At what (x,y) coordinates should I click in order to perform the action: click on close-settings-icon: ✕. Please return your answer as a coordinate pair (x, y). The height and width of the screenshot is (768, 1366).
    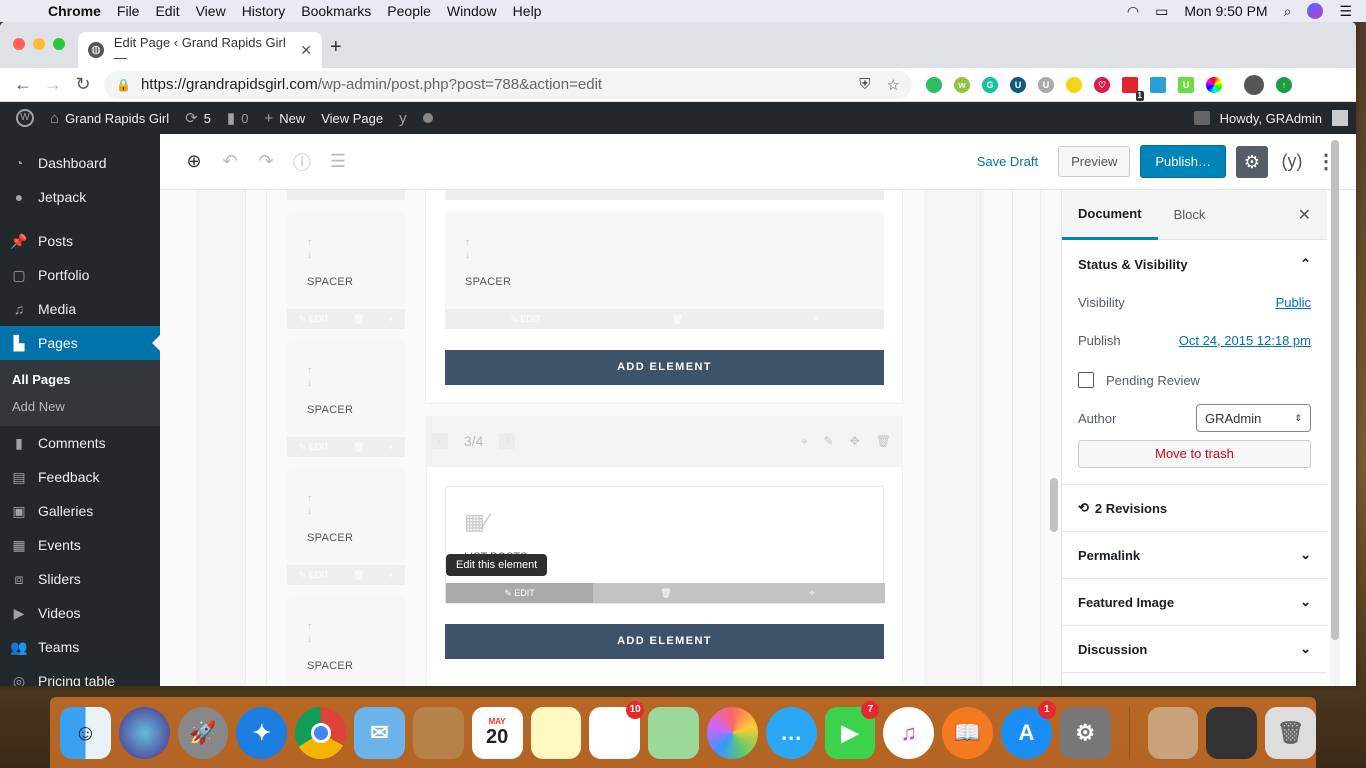
    Looking at the image, I should click on (1312, 215).